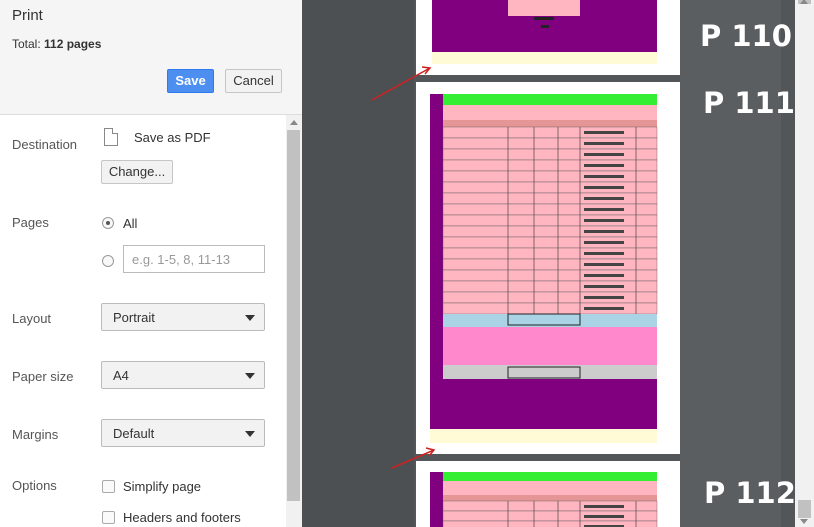  What do you see at coordinates (730, 263) in the screenshot?
I see `preview-label-band` at bounding box center [730, 263].